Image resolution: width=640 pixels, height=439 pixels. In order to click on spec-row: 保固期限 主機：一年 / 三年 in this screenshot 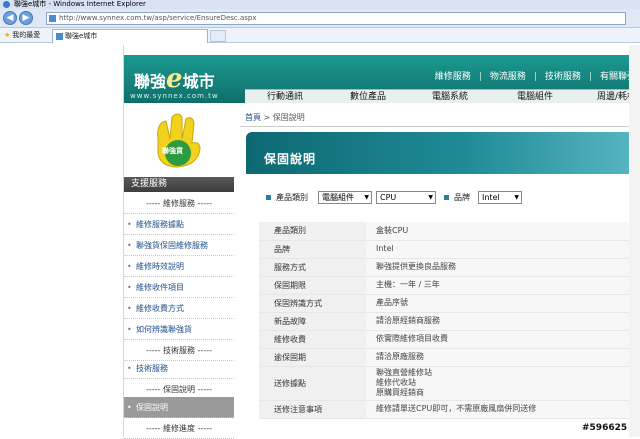, I will do `click(444, 285)`.